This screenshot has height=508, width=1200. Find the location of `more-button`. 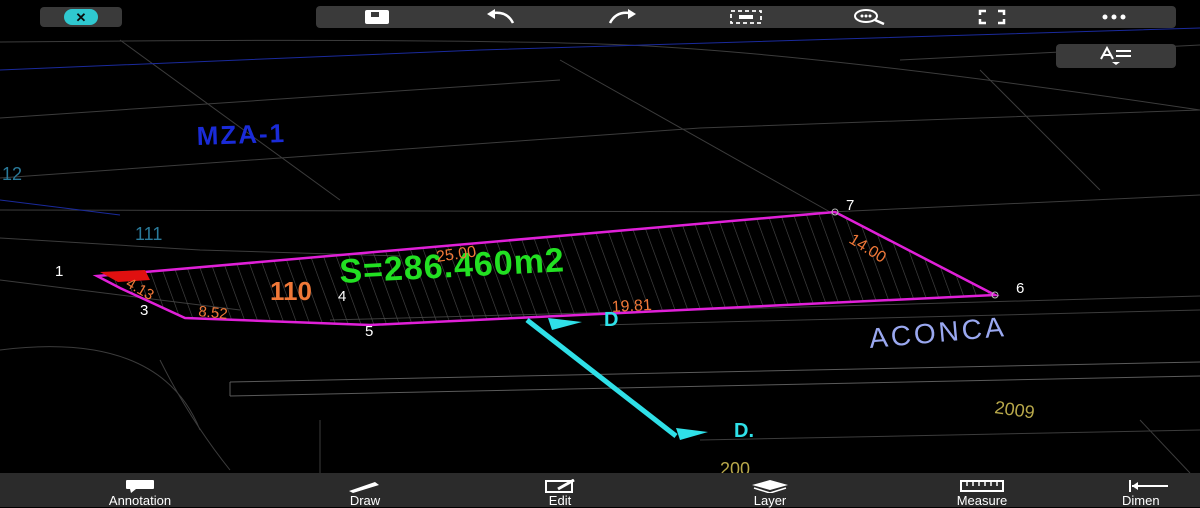

more-button is located at coordinates (1114, 17).